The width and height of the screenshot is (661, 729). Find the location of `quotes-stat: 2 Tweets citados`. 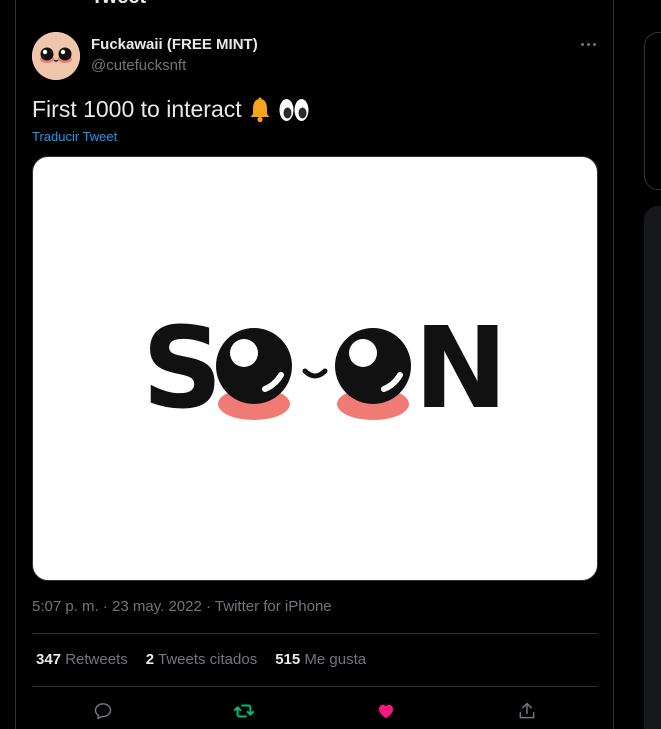

quotes-stat: 2 Tweets citados is located at coordinates (201, 659).